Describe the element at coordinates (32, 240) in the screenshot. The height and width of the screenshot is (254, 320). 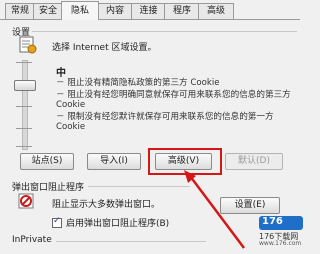
I see `inprivate-group-label: InPrivate` at that location.